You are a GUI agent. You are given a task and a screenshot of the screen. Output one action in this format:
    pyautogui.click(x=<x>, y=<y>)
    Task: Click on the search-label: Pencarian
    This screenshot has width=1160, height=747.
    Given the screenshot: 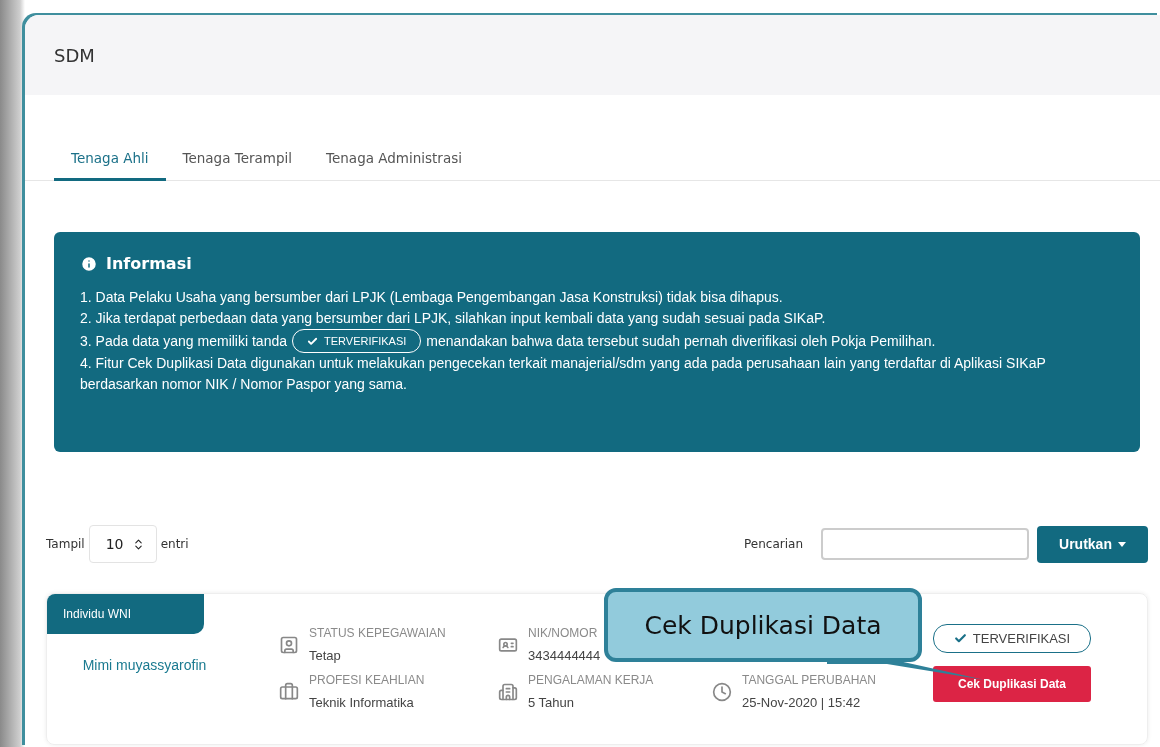 What is the action you would take?
    pyautogui.click(x=773, y=544)
    